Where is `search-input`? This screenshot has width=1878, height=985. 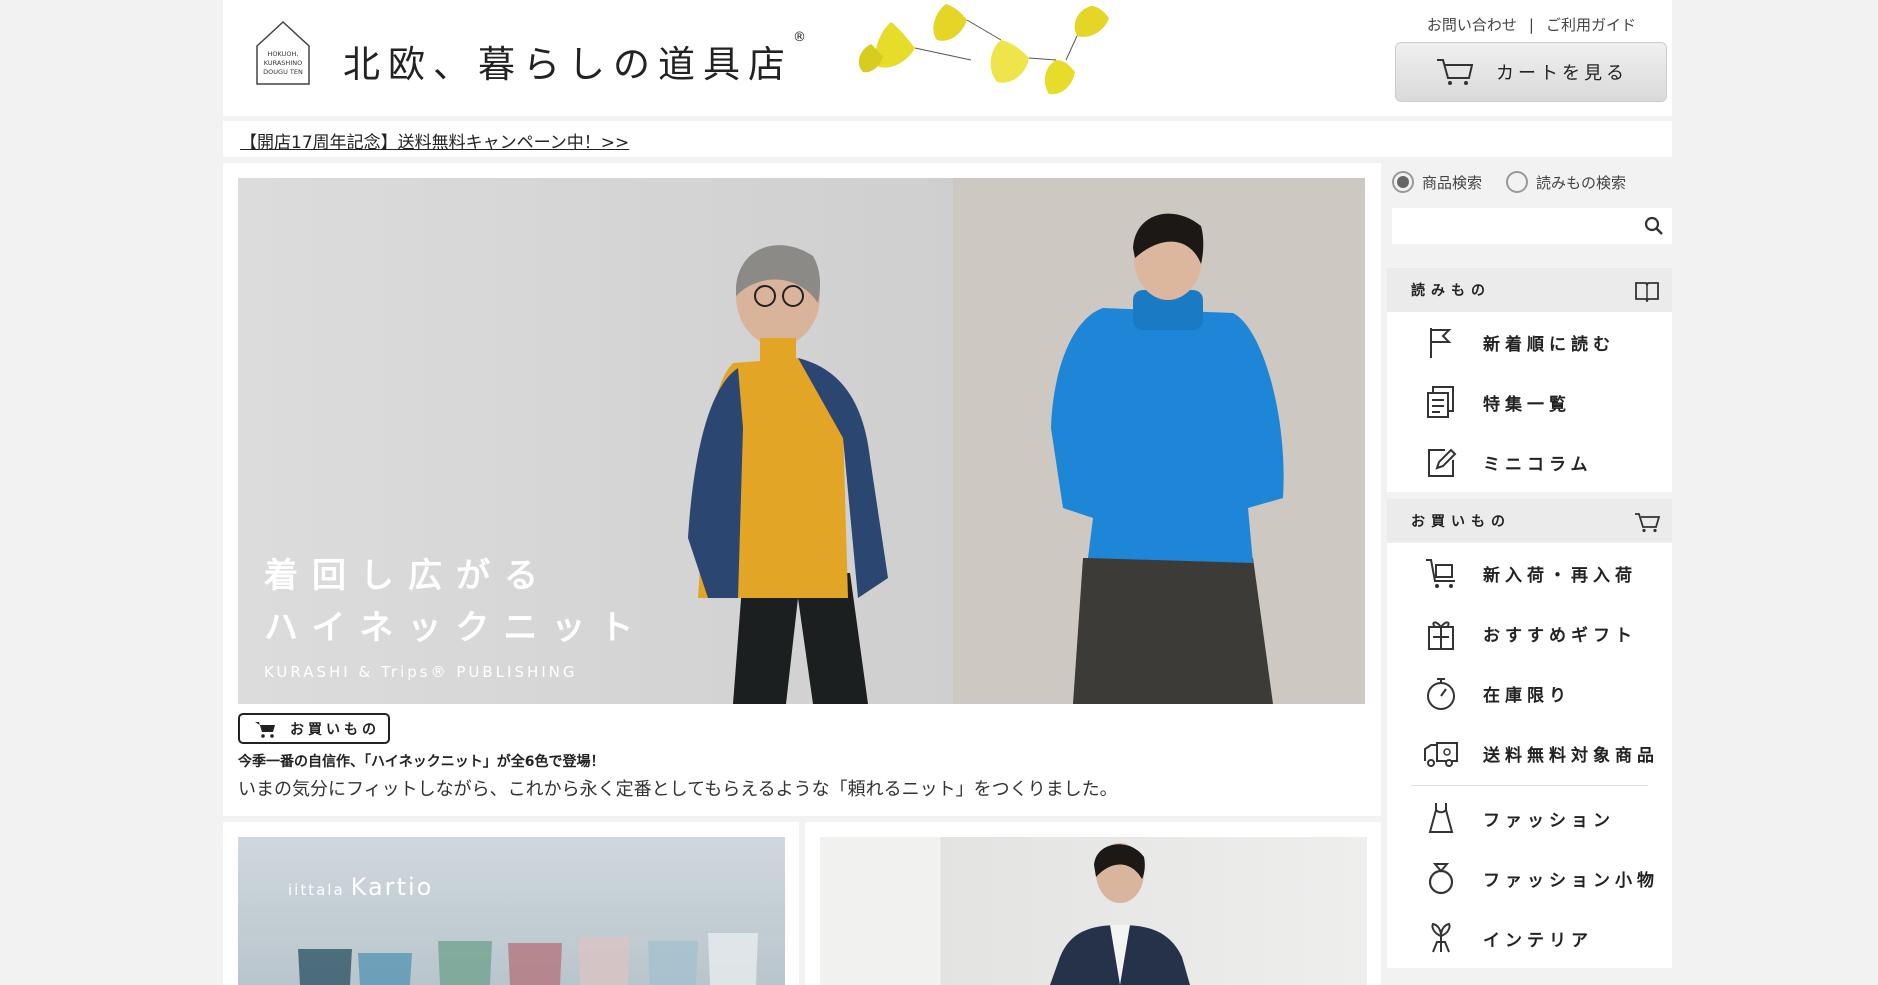
search-input is located at coordinates (1512, 226).